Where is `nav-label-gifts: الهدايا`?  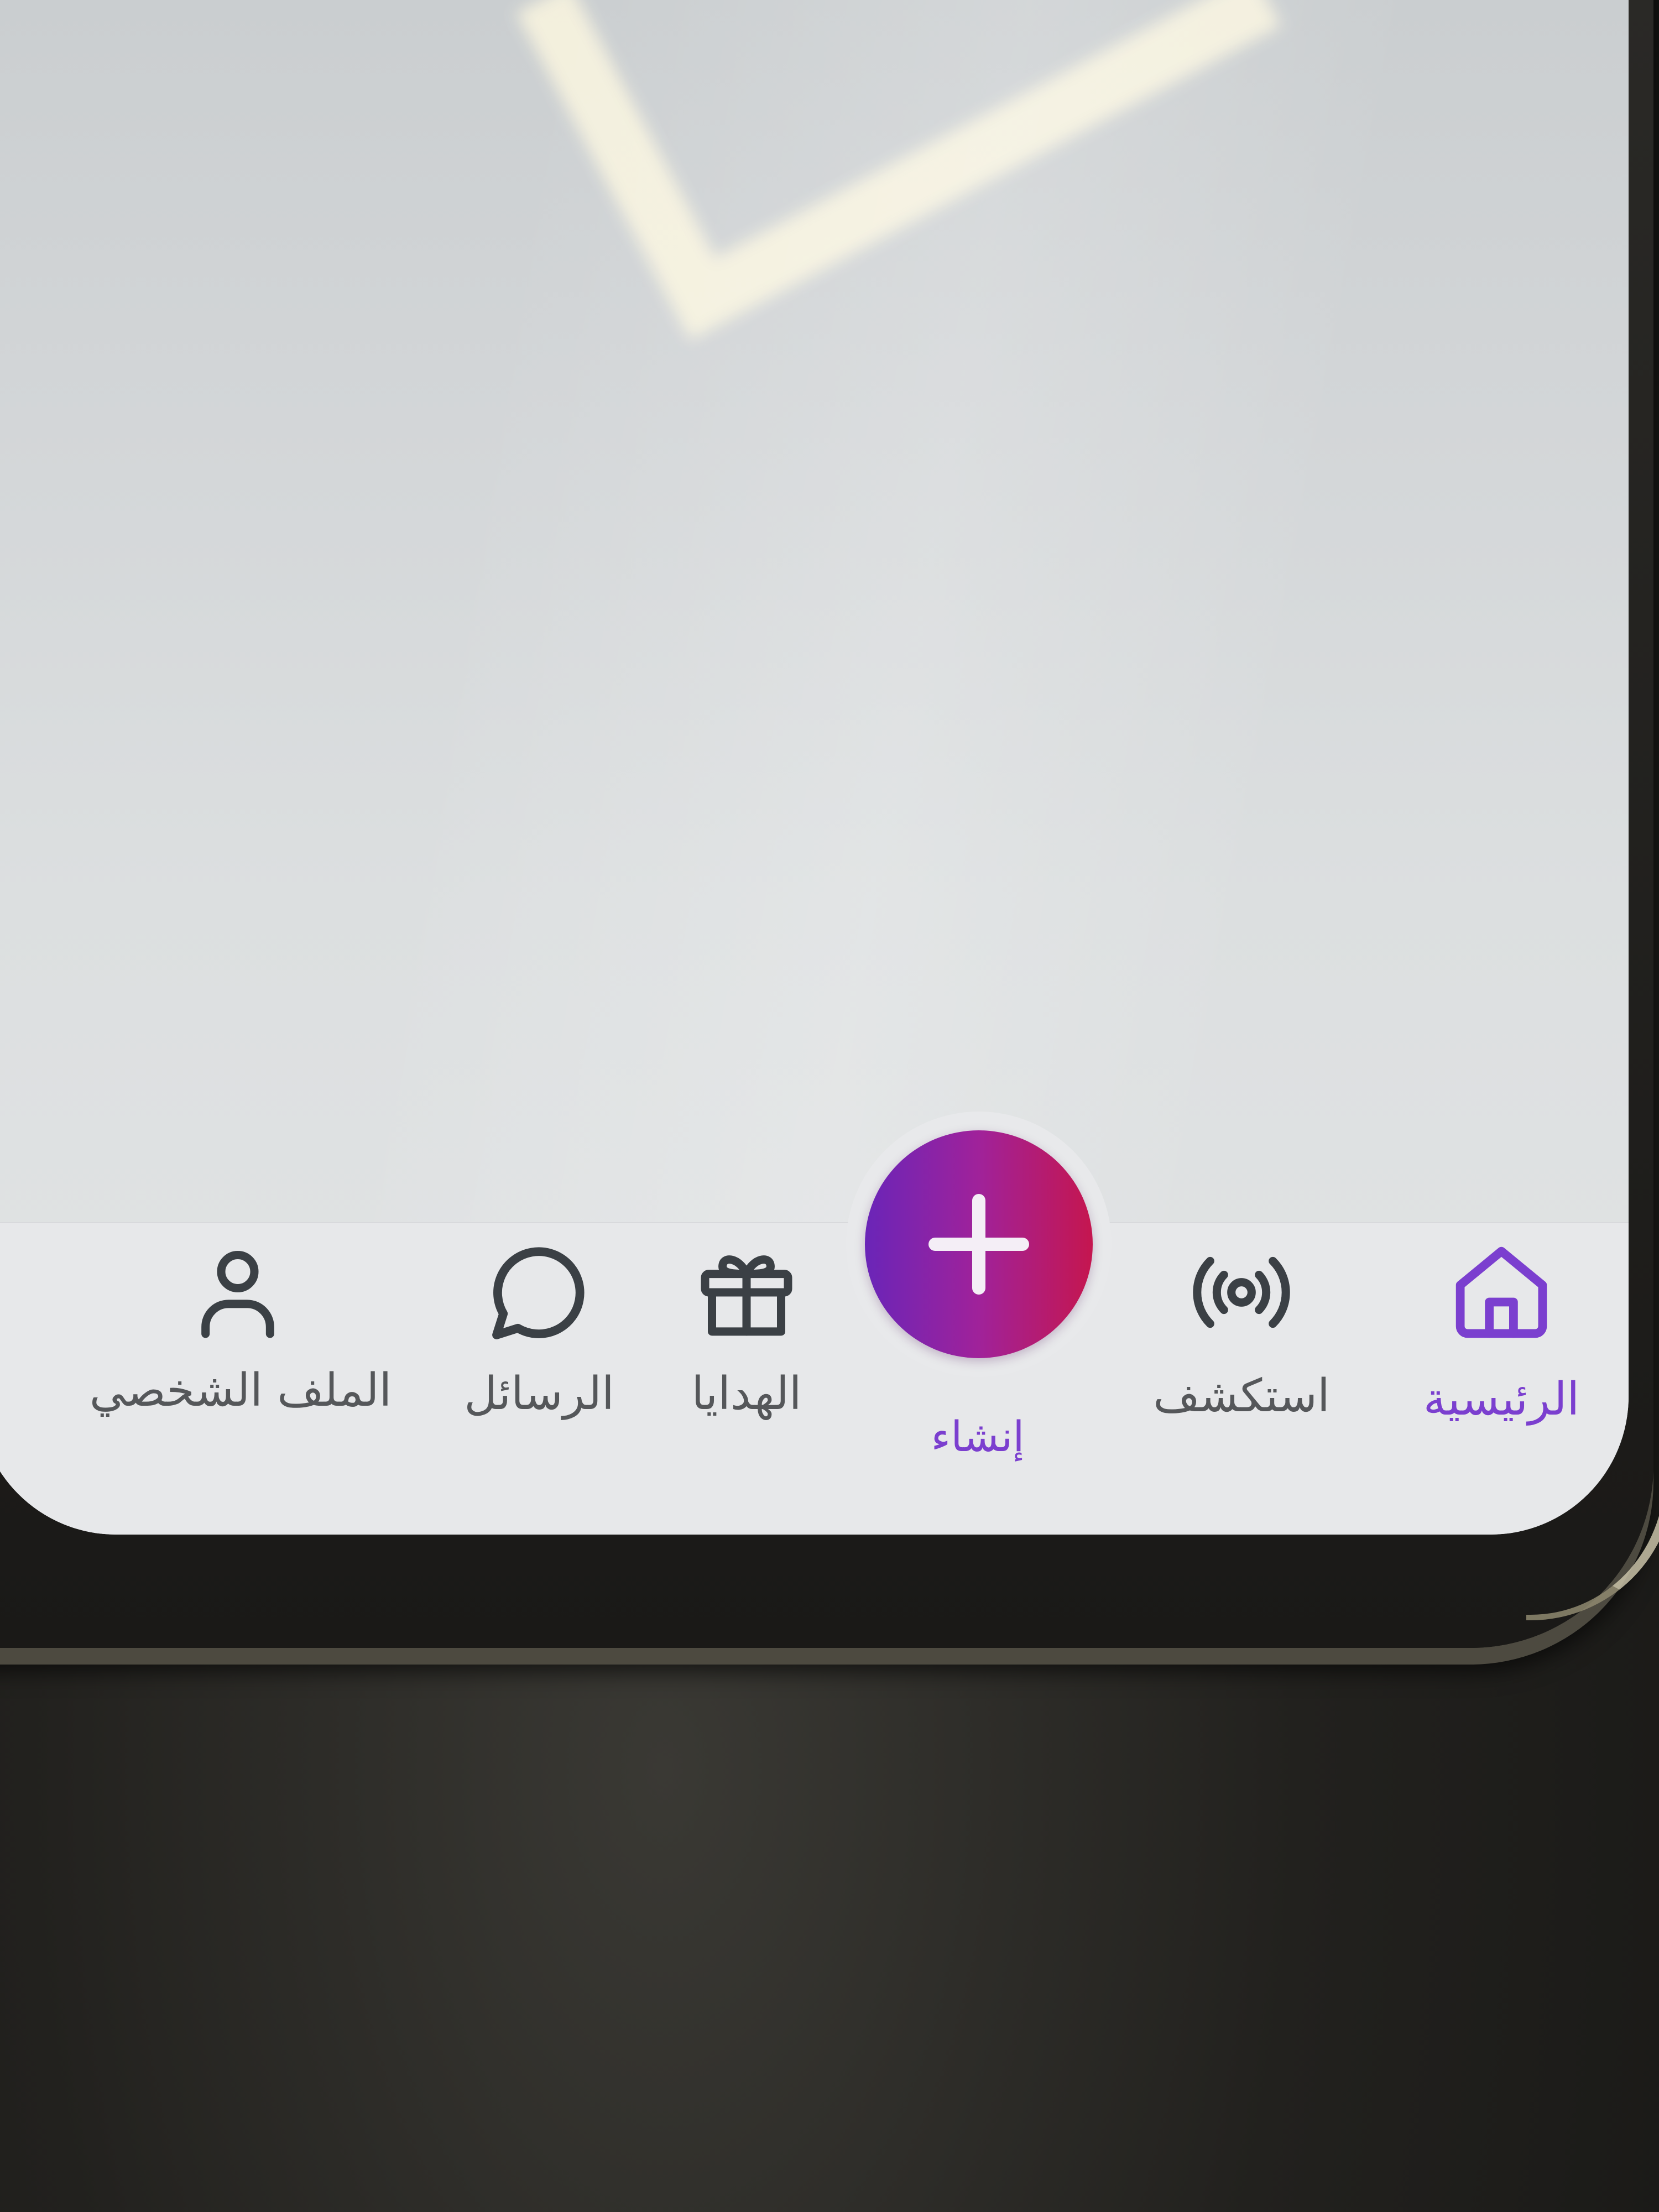
nav-label-gifts: الهدايا is located at coordinates (746, 1394).